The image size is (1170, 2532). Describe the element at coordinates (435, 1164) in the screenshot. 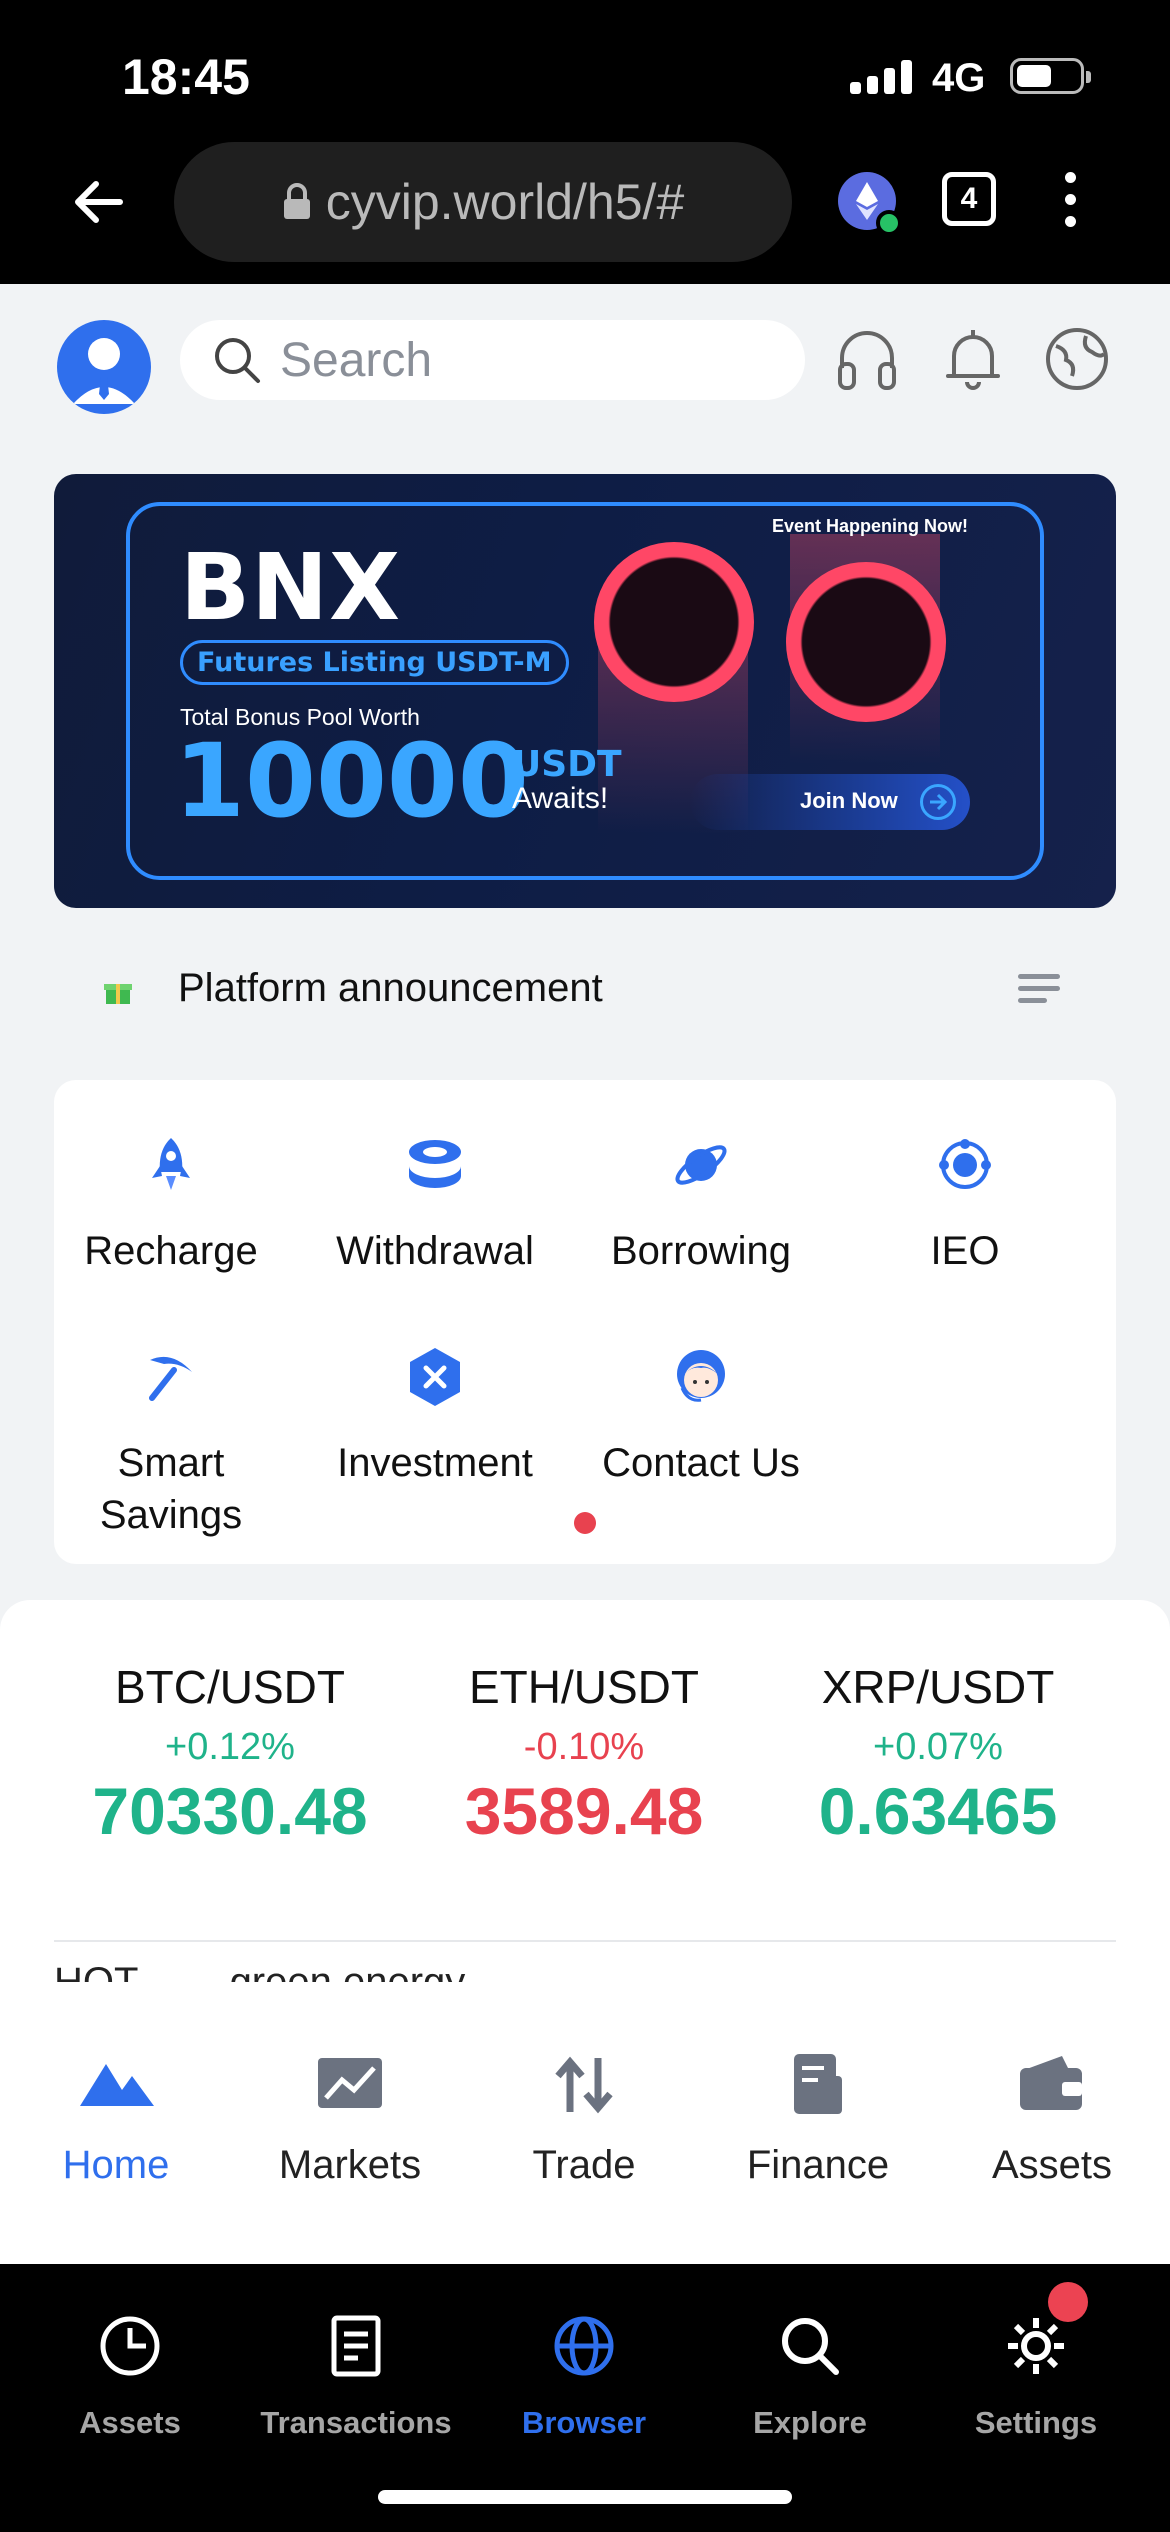

I see `coins-icon` at that location.